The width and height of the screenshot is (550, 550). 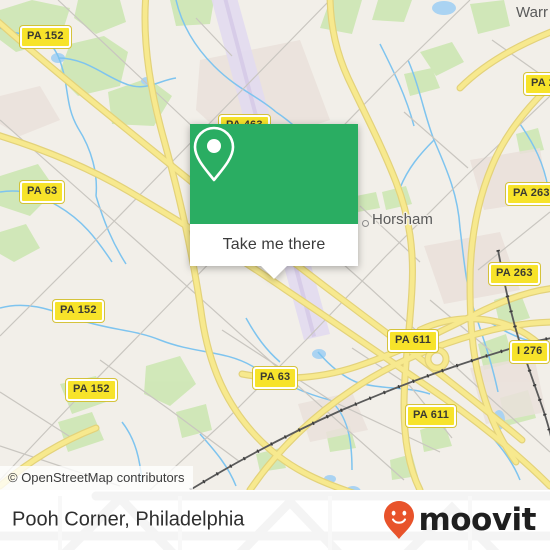 I want to click on road-shield: PA 2, so click(x=537, y=84).